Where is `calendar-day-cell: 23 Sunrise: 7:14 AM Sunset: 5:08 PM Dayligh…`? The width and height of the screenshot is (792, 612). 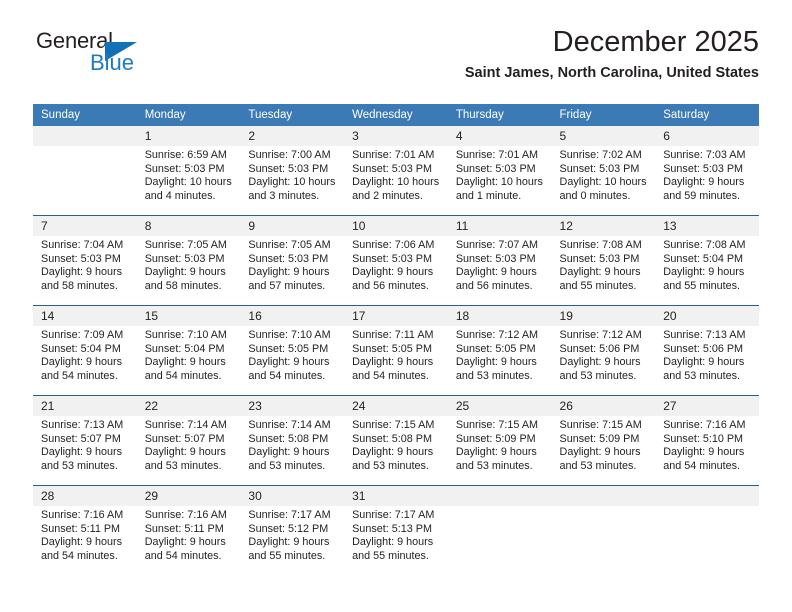
calendar-day-cell: 23 Sunrise: 7:14 AM Sunset: 5:08 PM Dayligh… is located at coordinates (292, 440).